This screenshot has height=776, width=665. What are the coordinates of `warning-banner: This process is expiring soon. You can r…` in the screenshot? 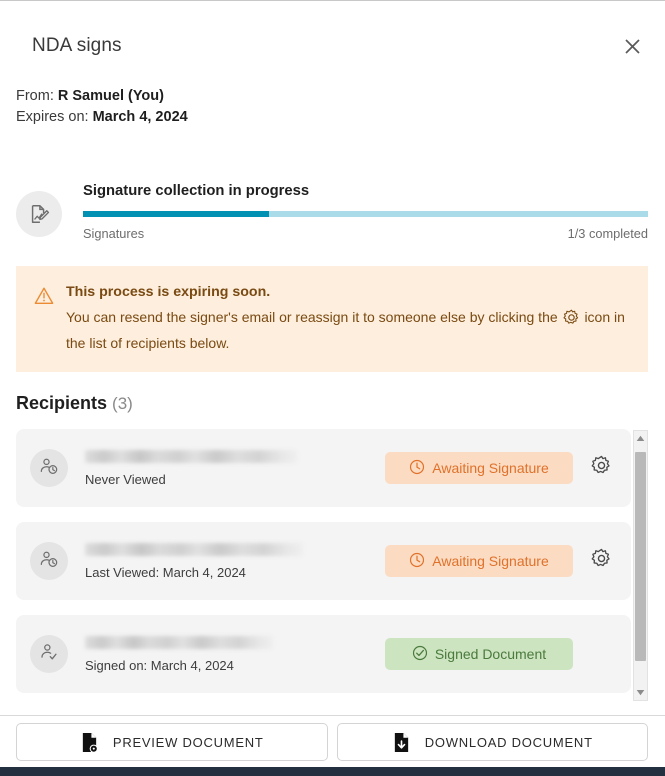 It's located at (332, 319).